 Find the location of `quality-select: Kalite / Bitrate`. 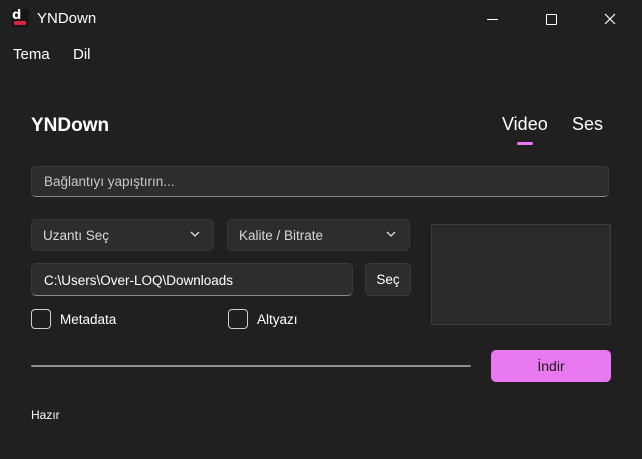

quality-select: Kalite / Bitrate is located at coordinates (318, 235).